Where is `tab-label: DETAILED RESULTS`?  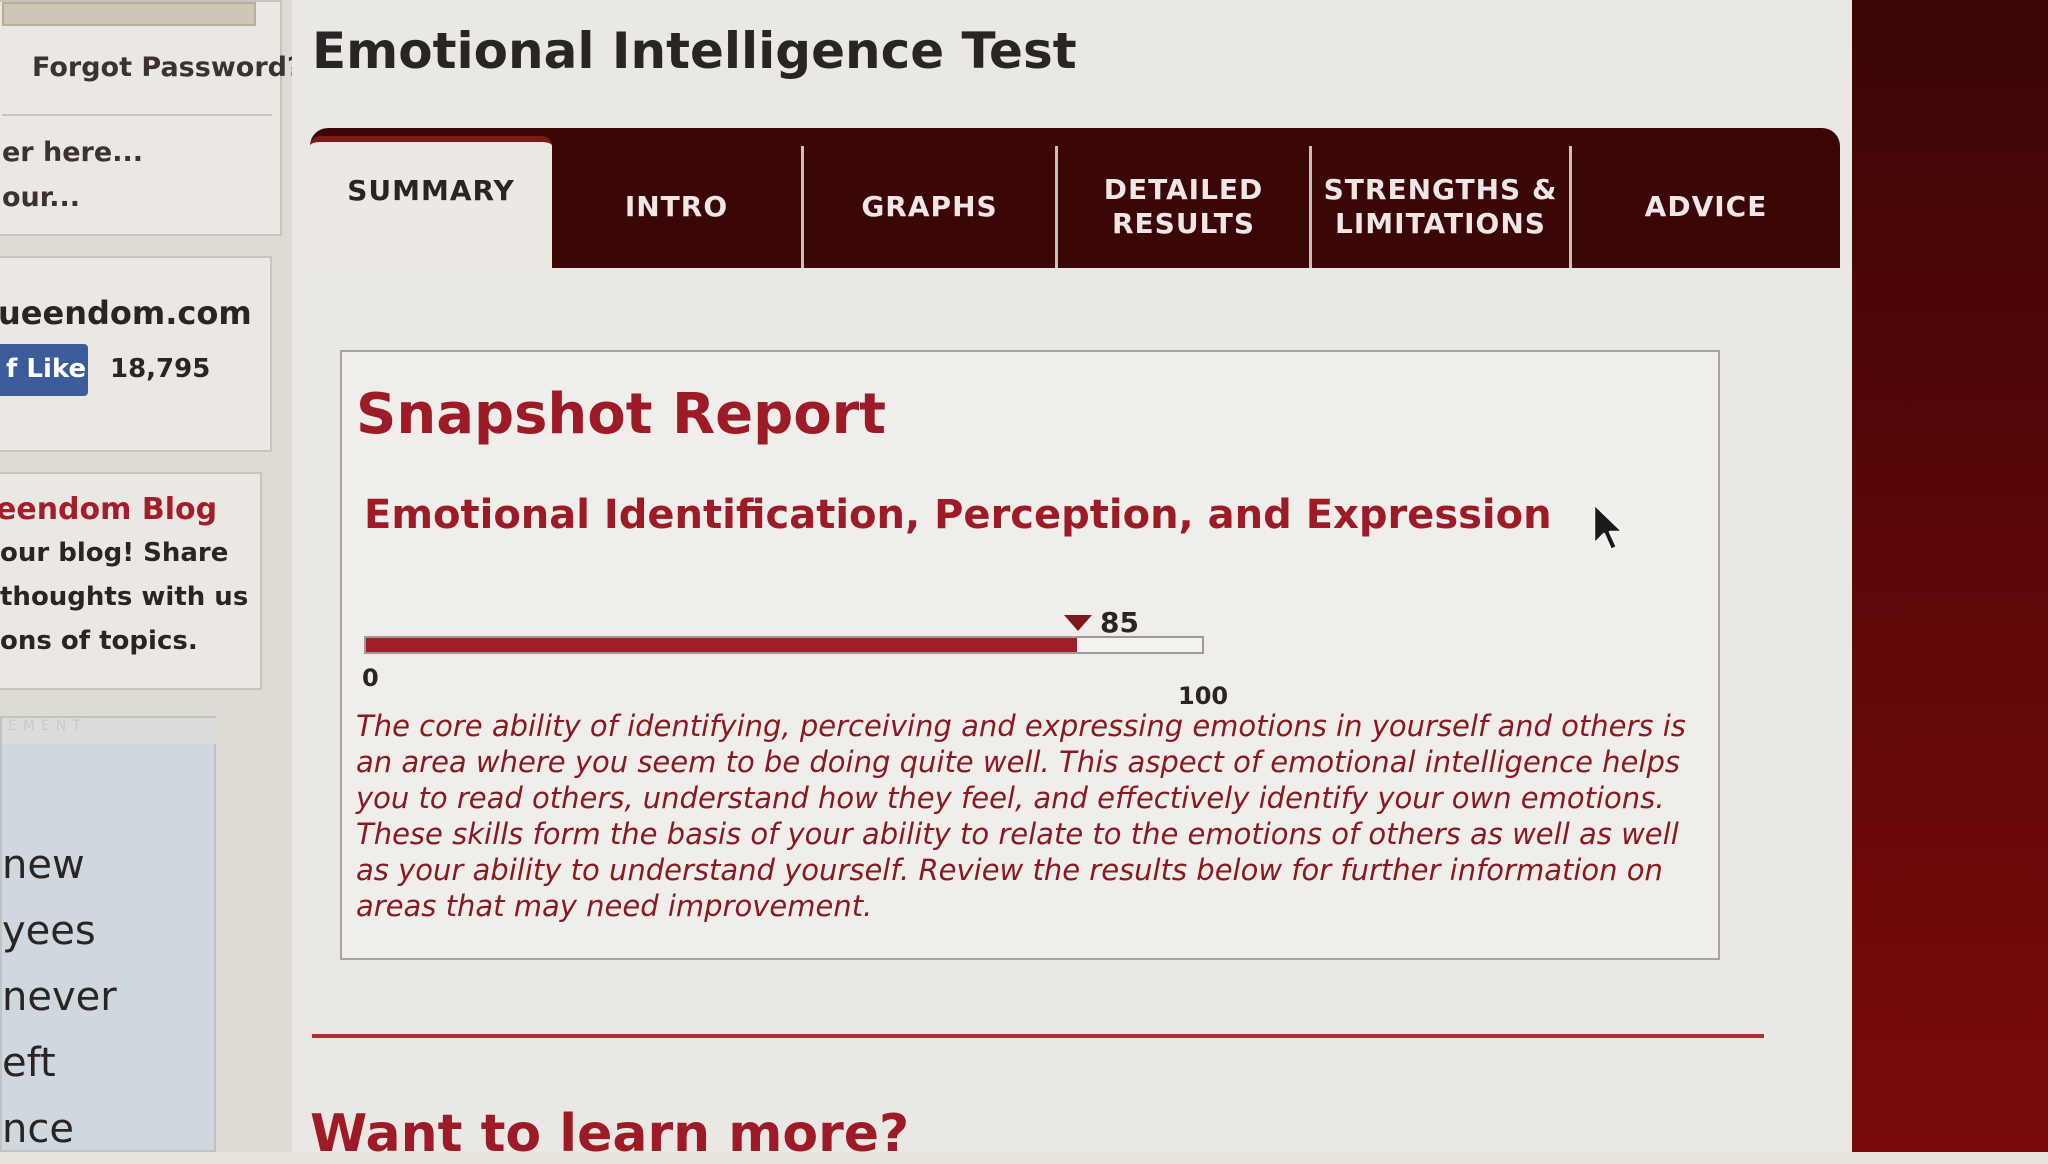
tab-label: DETAILED RESULTS is located at coordinates (1183, 206).